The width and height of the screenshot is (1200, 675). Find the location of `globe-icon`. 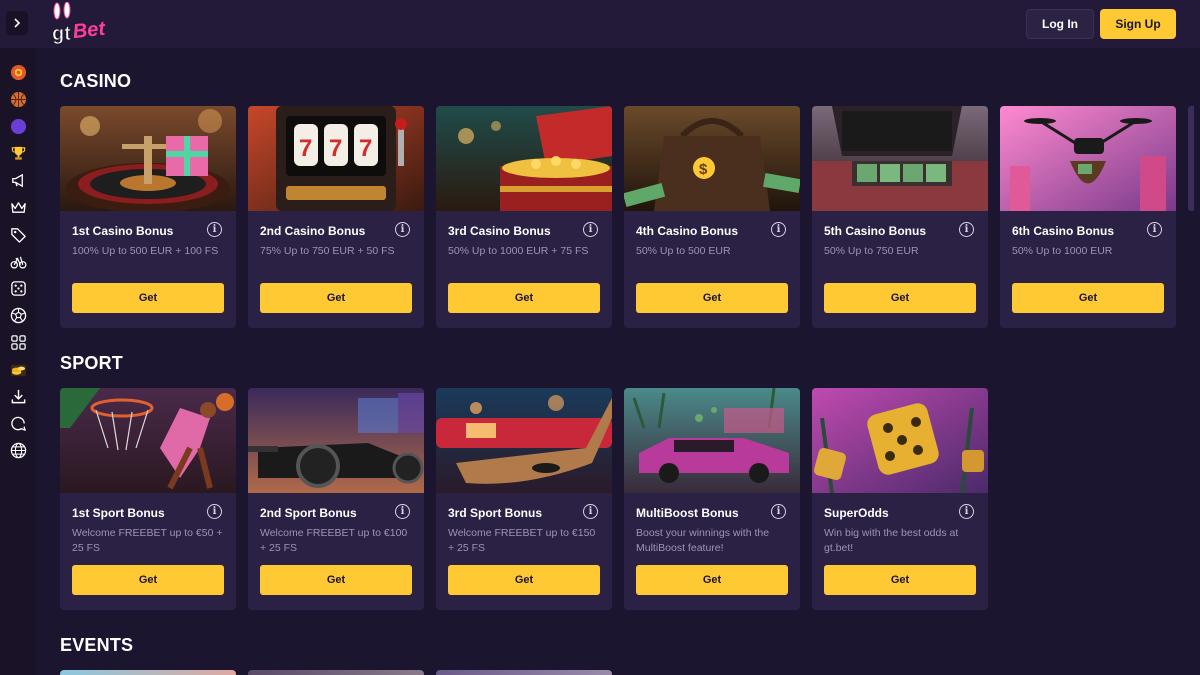

globe-icon is located at coordinates (18, 450).